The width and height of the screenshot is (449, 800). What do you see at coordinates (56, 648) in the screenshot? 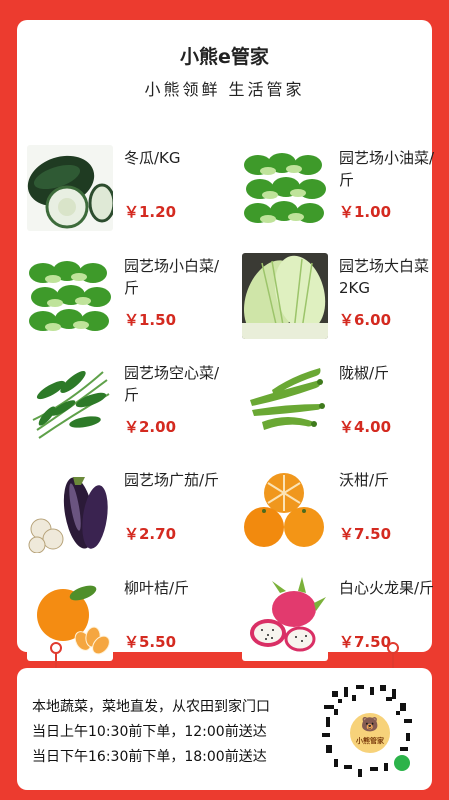
I see `connector-dot-left` at bounding box center [56, 648].